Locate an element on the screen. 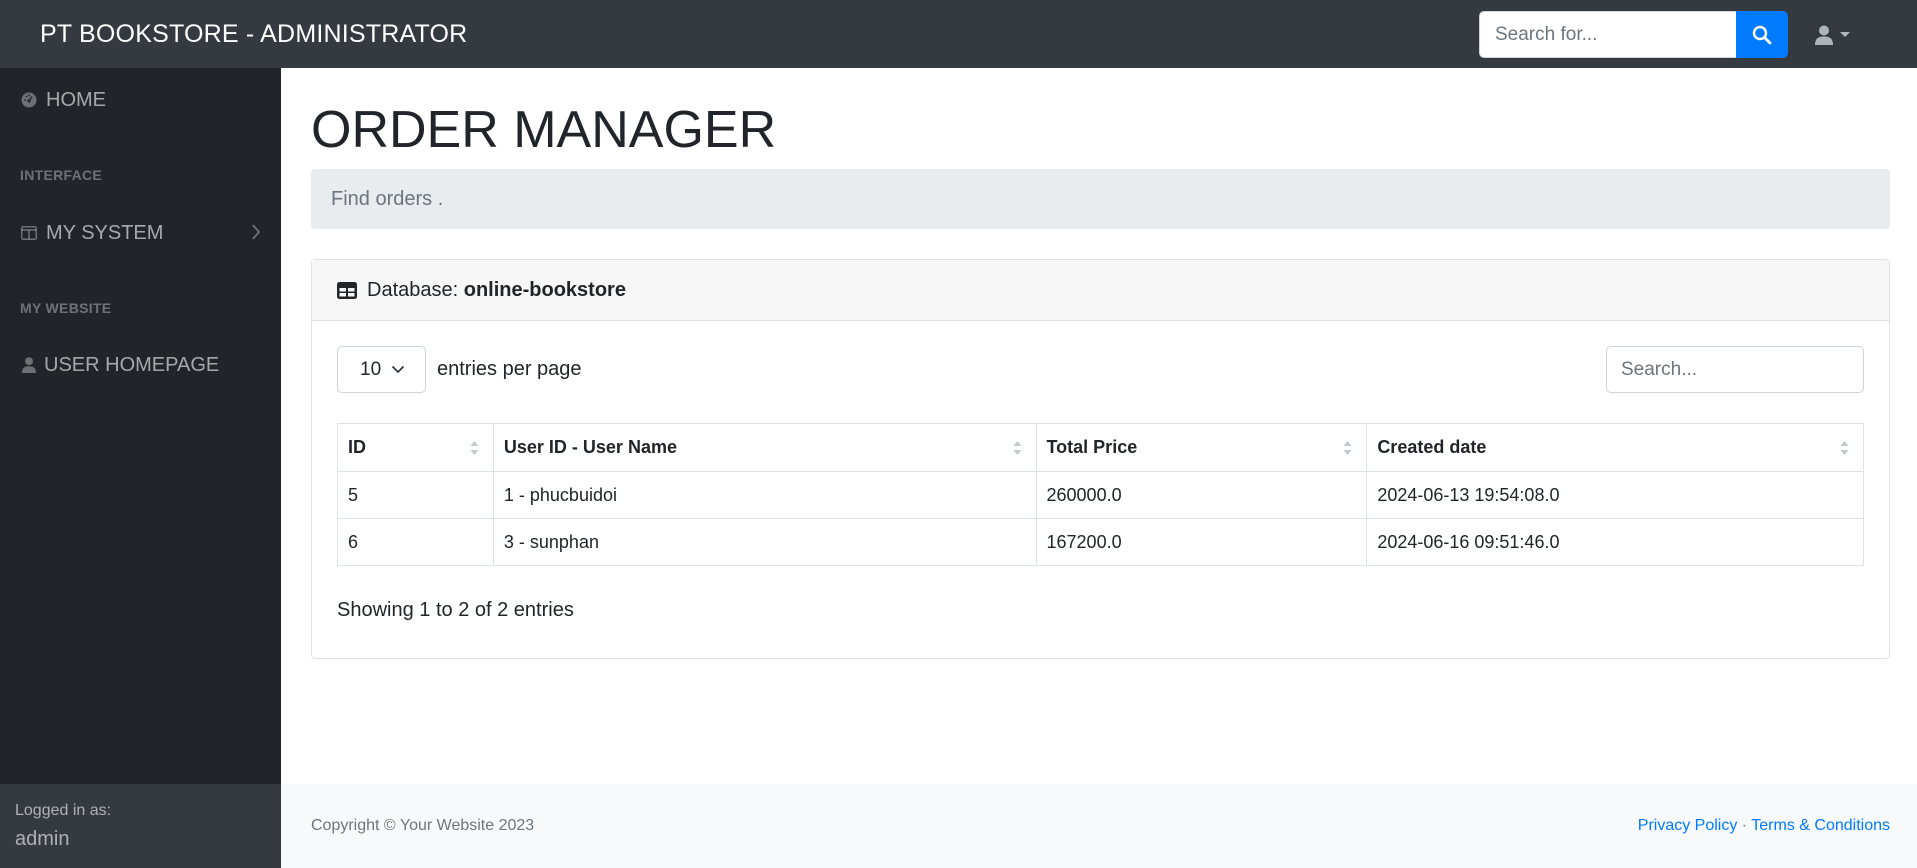 This screenshot has width=1917, height=868. brand-title: PT BOOKSTORE - ADMINISTRATOR is located at coordinates (253, 34).